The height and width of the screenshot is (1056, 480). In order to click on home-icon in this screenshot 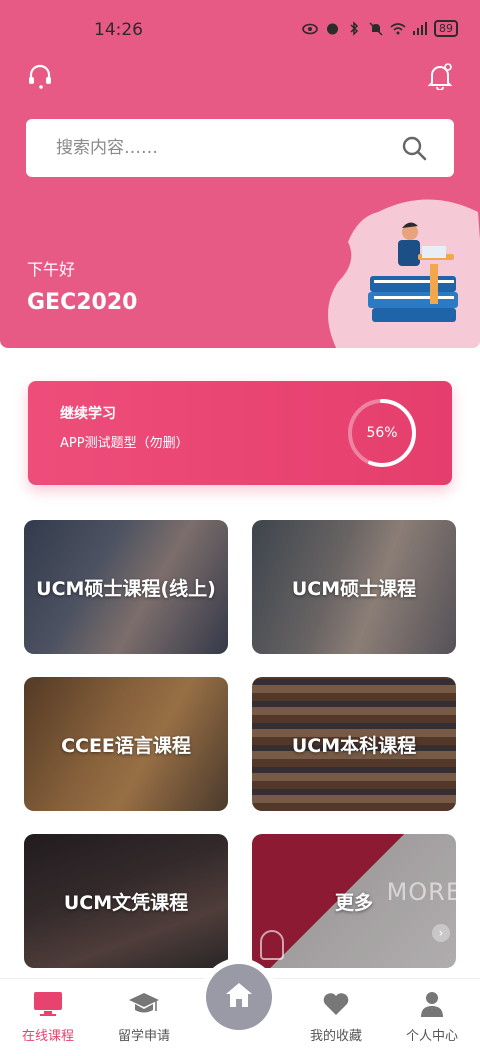, I will do `click(239, 997)`.